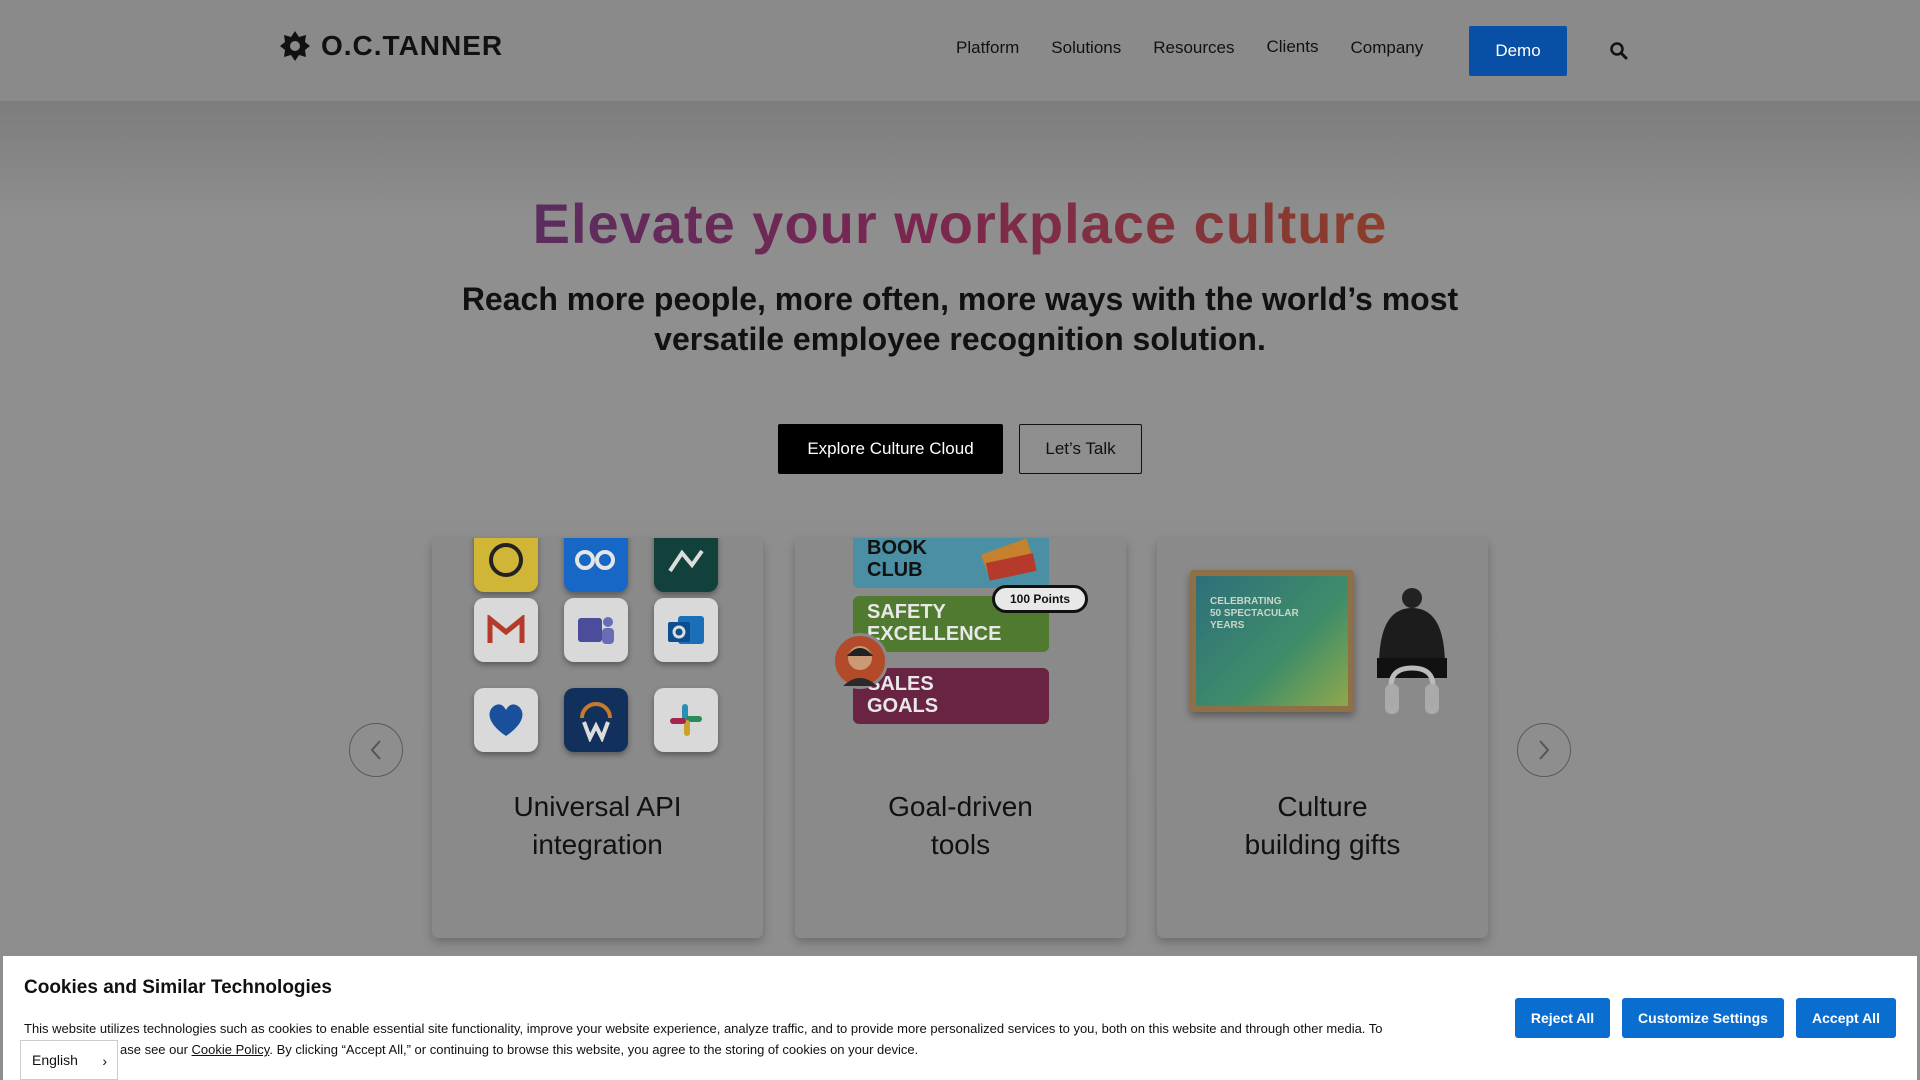 Image resolution: width=1920 pixels, height=1080 pixels. What do you see at coordinates (1293, 47) in the screenshot?
I see `nav-clients: Clients` at bounding box center [1293, 47].